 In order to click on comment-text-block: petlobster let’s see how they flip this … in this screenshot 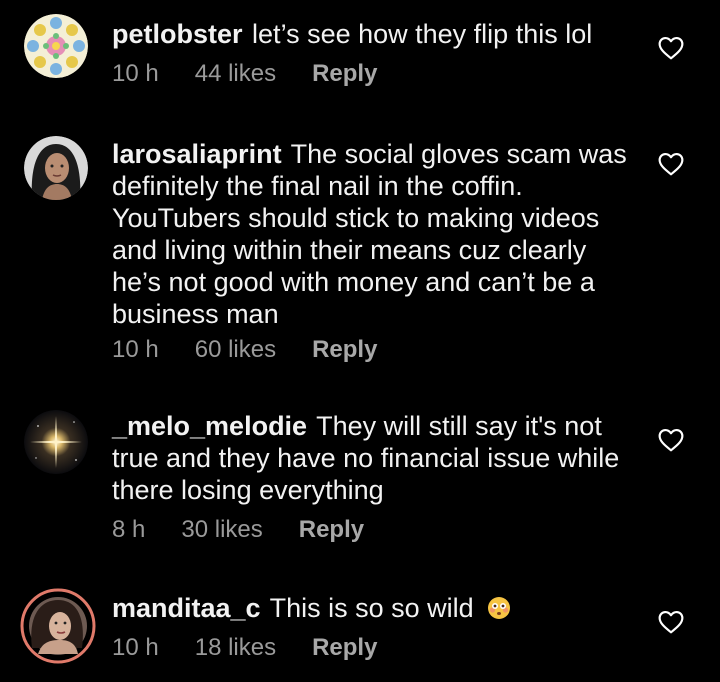, I will do `click(372, 34)`.